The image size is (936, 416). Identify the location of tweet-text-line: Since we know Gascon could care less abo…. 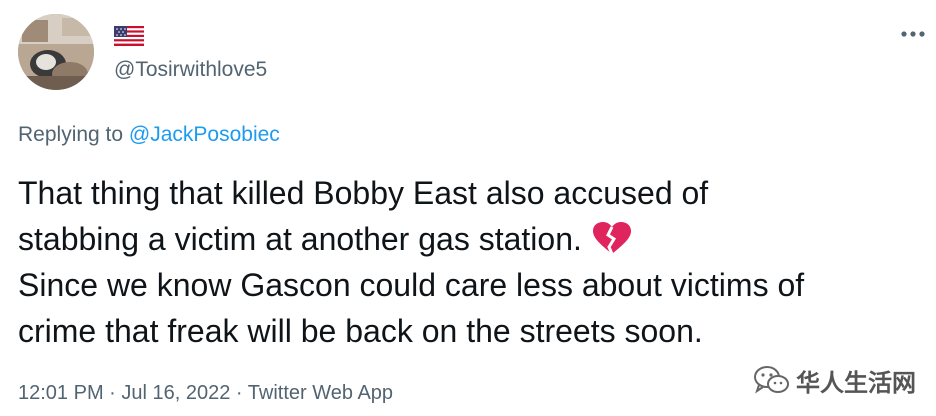
(411, 285).